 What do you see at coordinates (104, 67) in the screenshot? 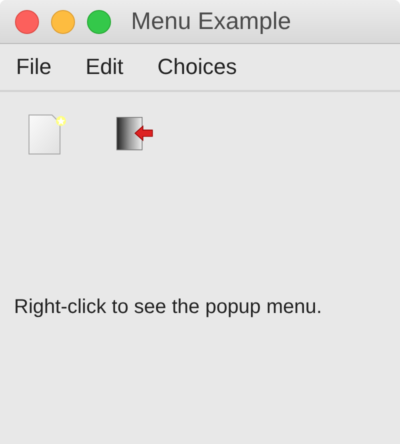
I see `menu-item: Edit` at bounding box center [104, 67].